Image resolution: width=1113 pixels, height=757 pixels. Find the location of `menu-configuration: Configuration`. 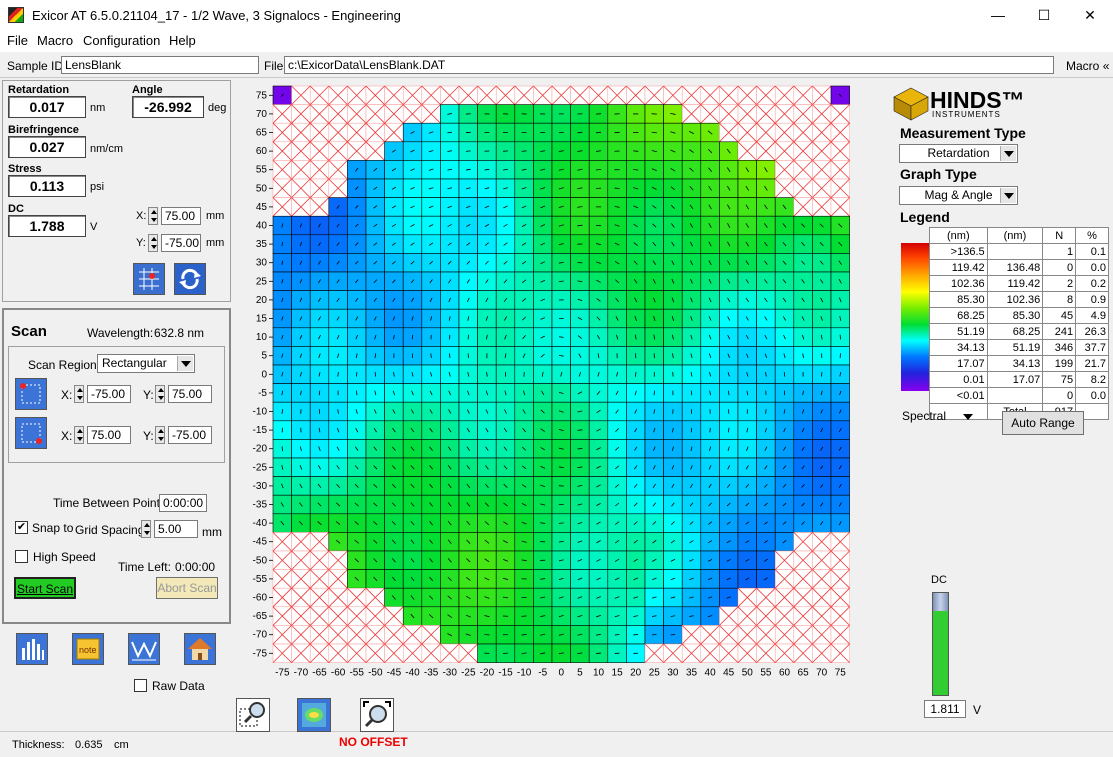

menu-configuration: Configuration is located at coordinates (121, 40).